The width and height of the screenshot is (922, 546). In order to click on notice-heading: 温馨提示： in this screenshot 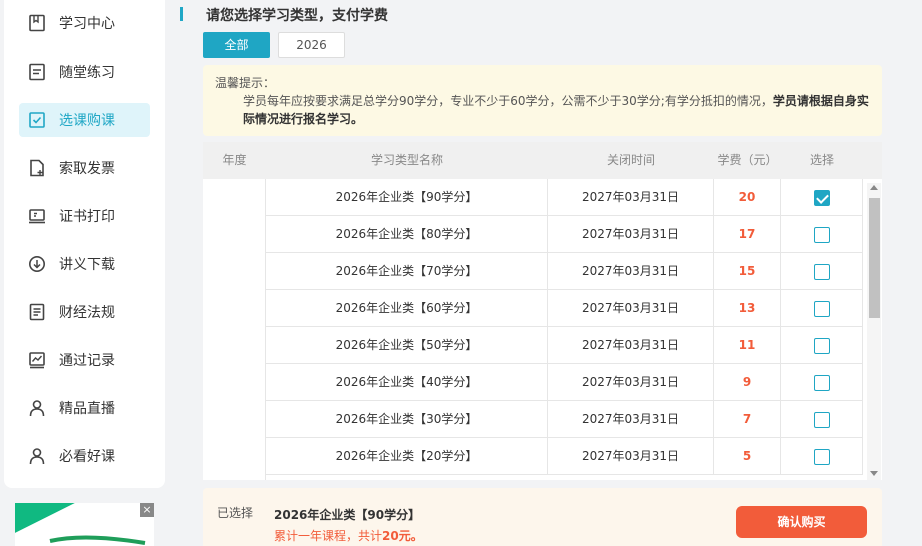, I will do `click(245, 83)`.